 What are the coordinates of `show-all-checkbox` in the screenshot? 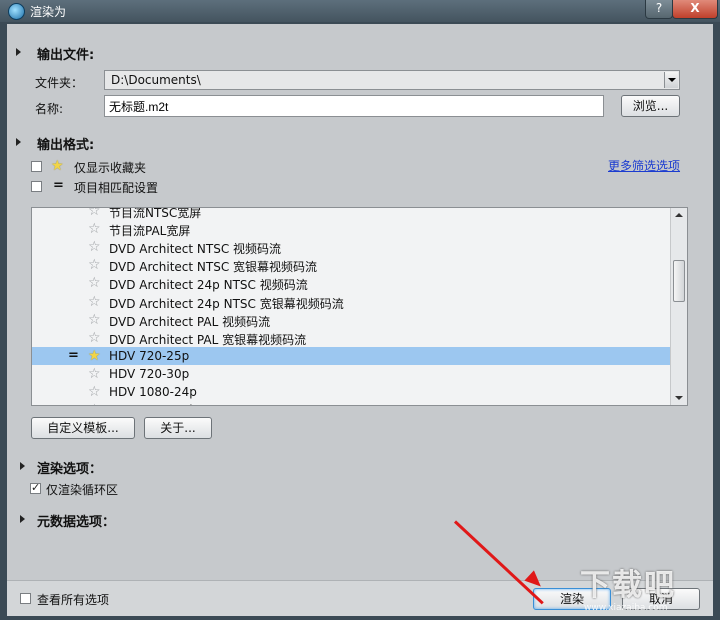 It's located at (25, 598).